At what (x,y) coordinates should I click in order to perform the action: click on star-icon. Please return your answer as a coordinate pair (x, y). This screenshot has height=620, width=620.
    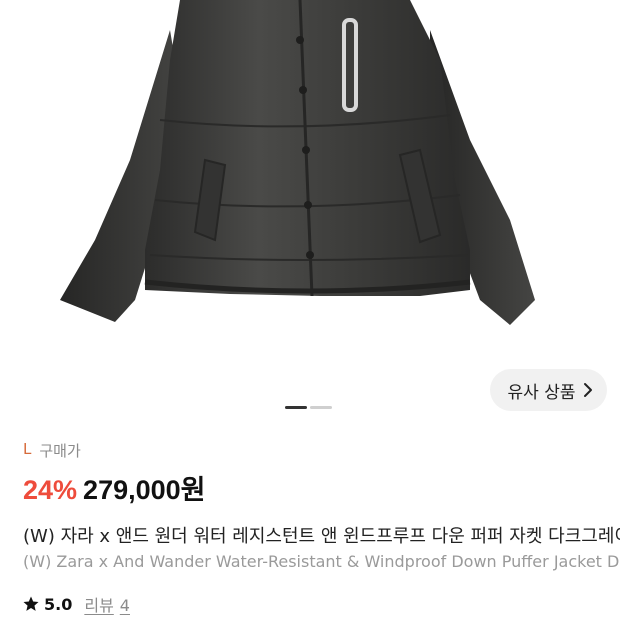
    Looking at the image, I should click on (31, 603).